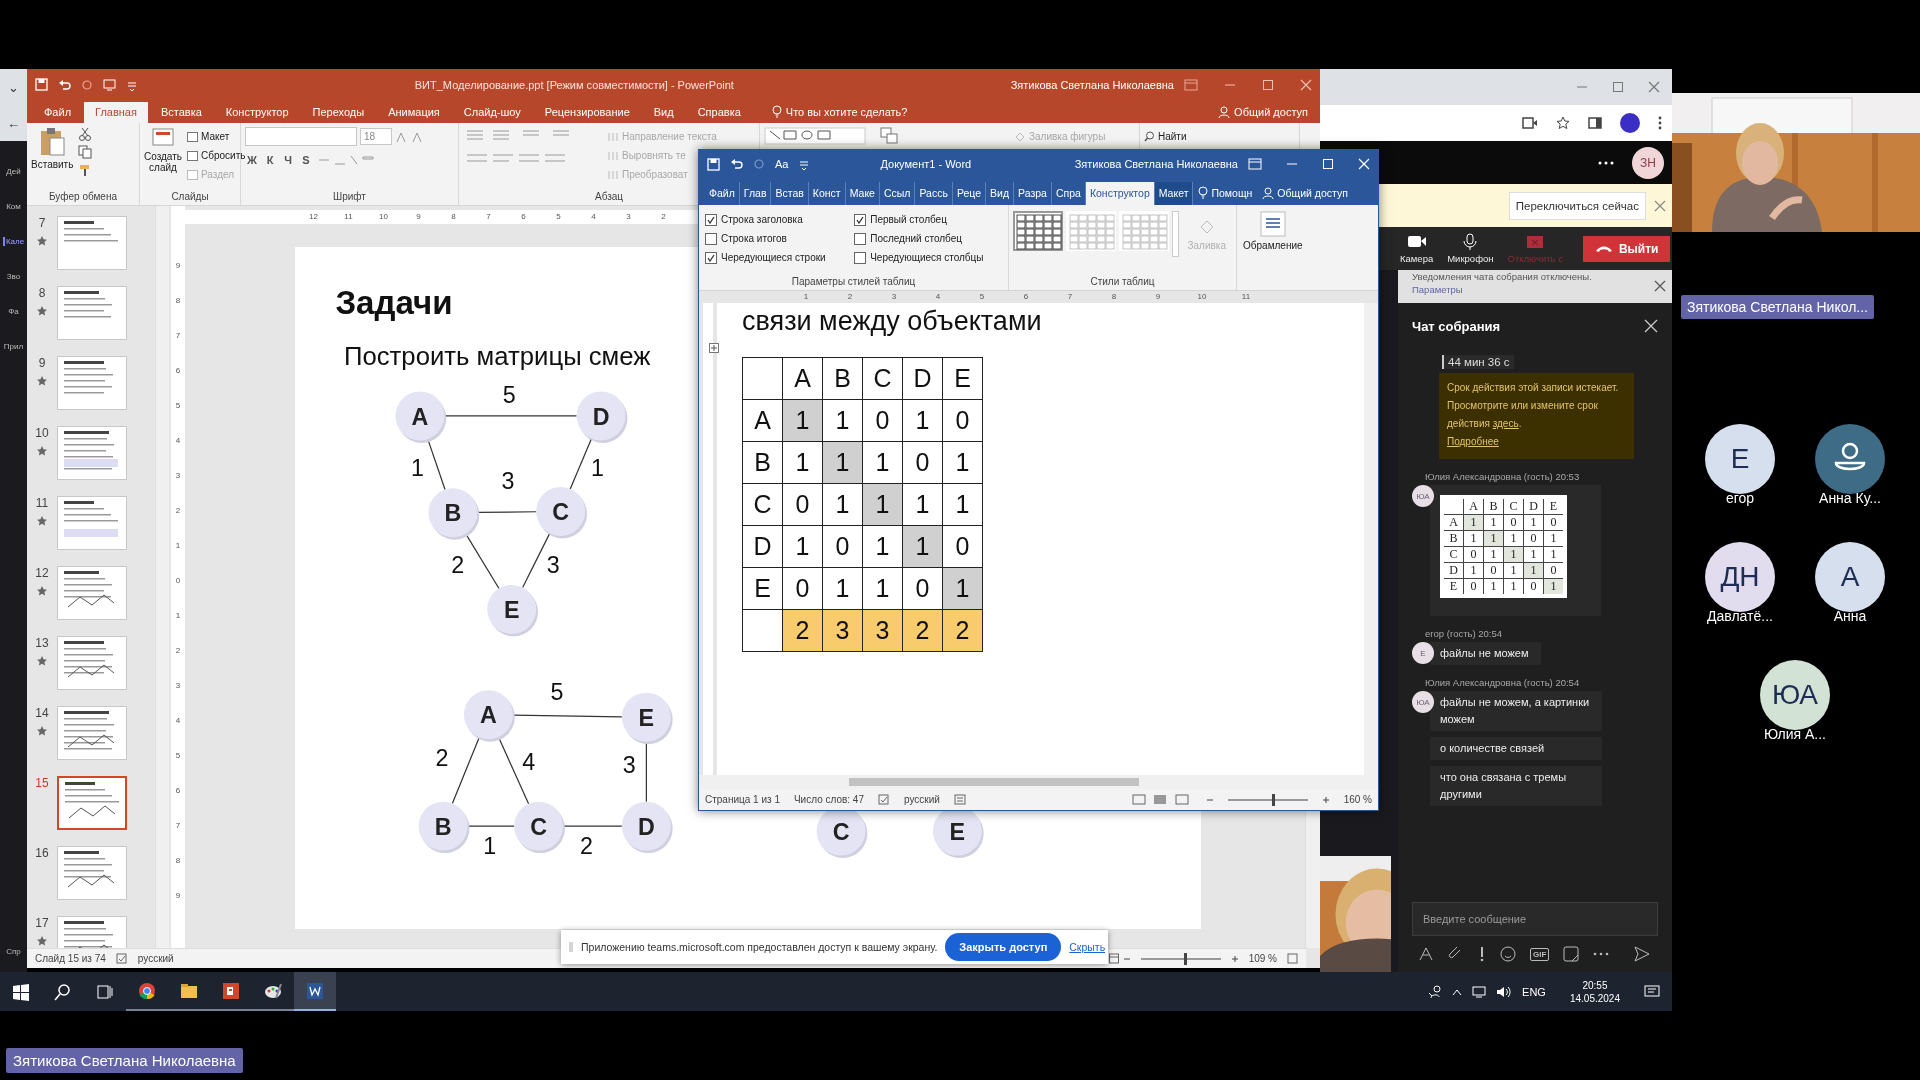 The height and width of the screenshot is (1080, 1920). Describe the element at coordinates (539, 827) in the screenshot. I see `graph-node: C` at that location.